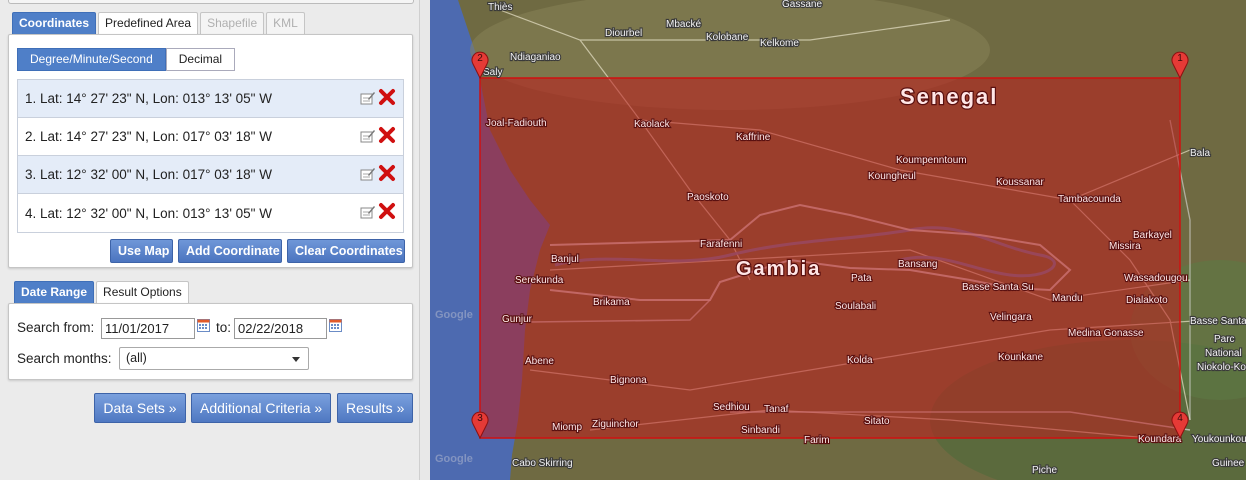 Image resolution: width=1246 pixels, height=480 pixels. Describe the element at coordinates (1200, 153) in the screenshot. I see `place-label: Bala` at that location.